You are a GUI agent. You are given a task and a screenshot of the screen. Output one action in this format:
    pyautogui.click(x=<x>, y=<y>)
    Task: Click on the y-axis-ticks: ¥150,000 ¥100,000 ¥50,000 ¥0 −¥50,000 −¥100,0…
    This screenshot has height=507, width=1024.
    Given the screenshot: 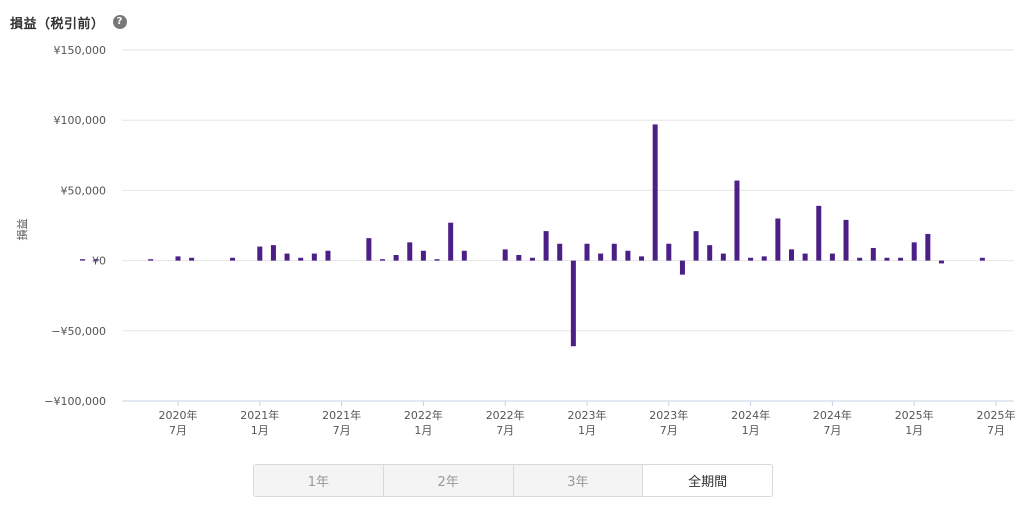 What is the action you would take?
    pyautogui.click(x=75, y=226)
    